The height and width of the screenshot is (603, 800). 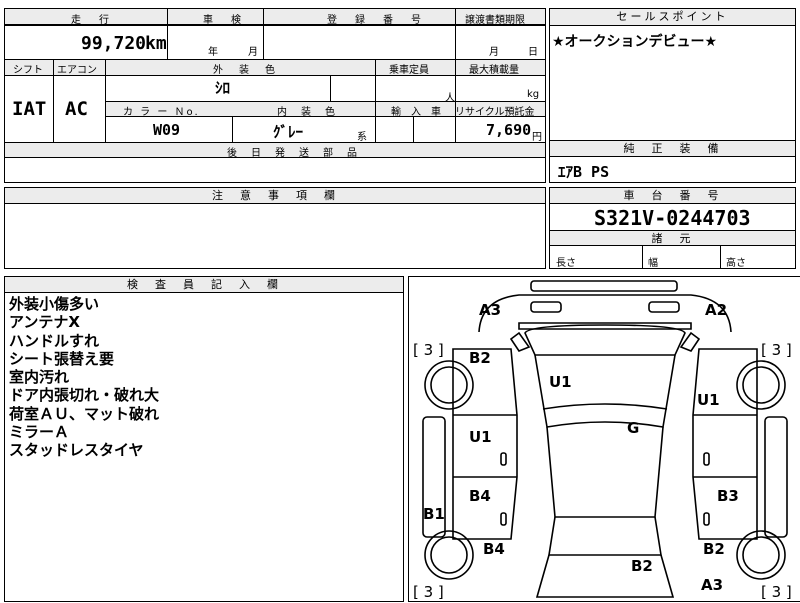 I want to click on damage-rear-hatch: B2, so click(x=642, y=566).